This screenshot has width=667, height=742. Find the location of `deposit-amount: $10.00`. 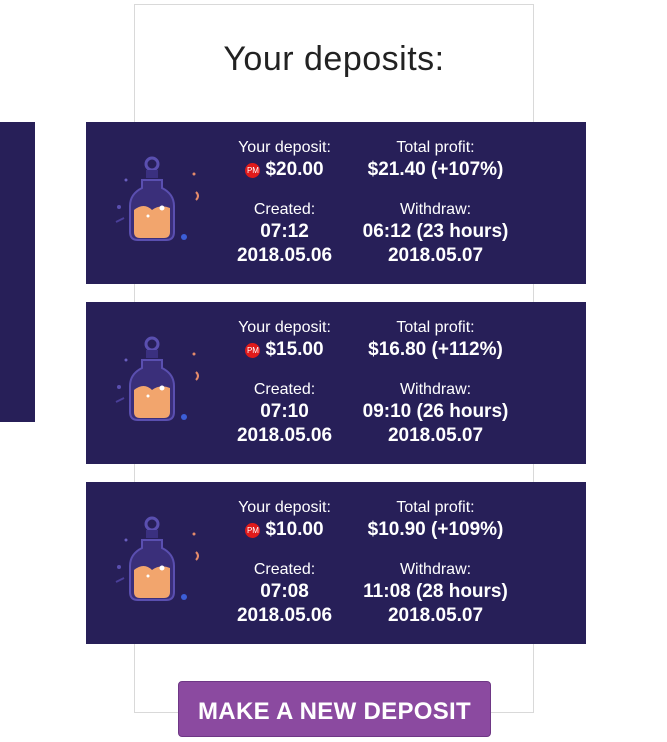

deposit-amount: $10.00 is located at coordinates (294, 529).